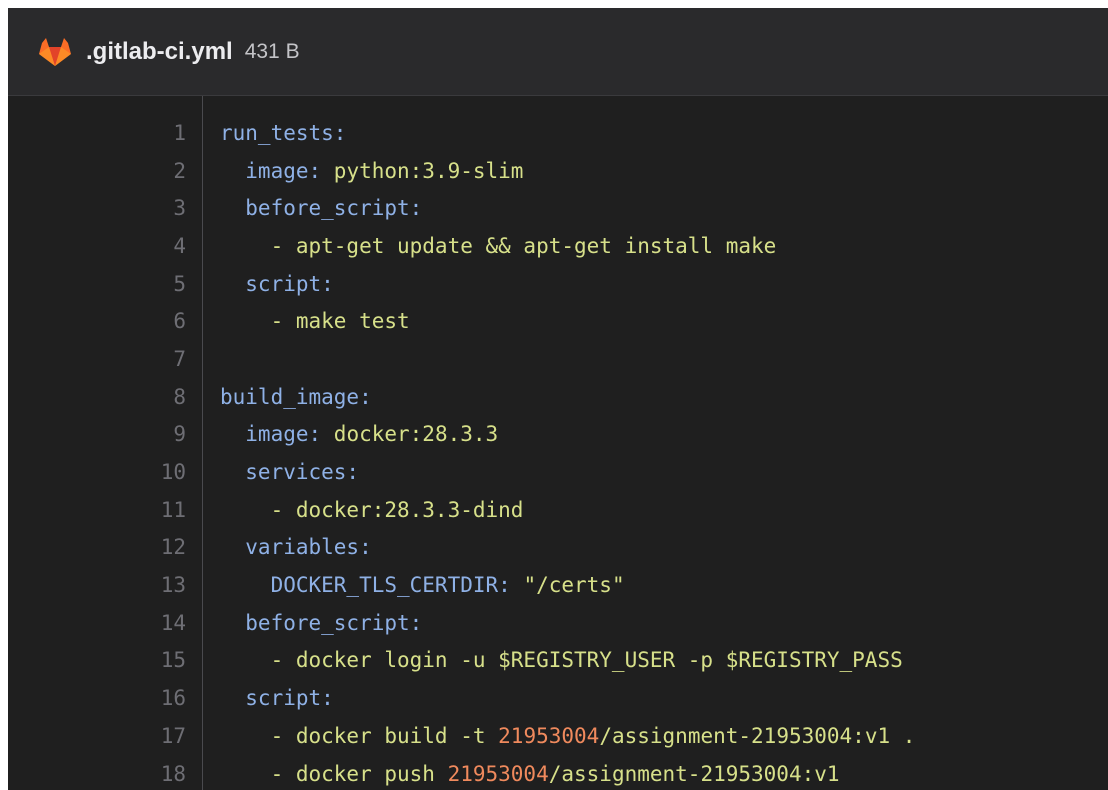 Image resolution: width=1108 pixels, height=790 pixels. Describe the element at coordinates (558, 208) in the screenshot. I see `code-line: 3 before_script:` at that location.